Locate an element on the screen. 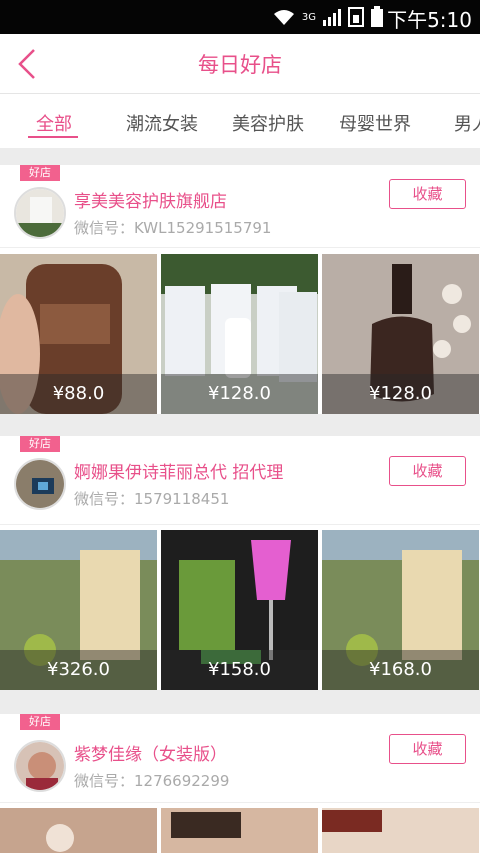  tab-men: 男人 is located at coordinates (467, 123).